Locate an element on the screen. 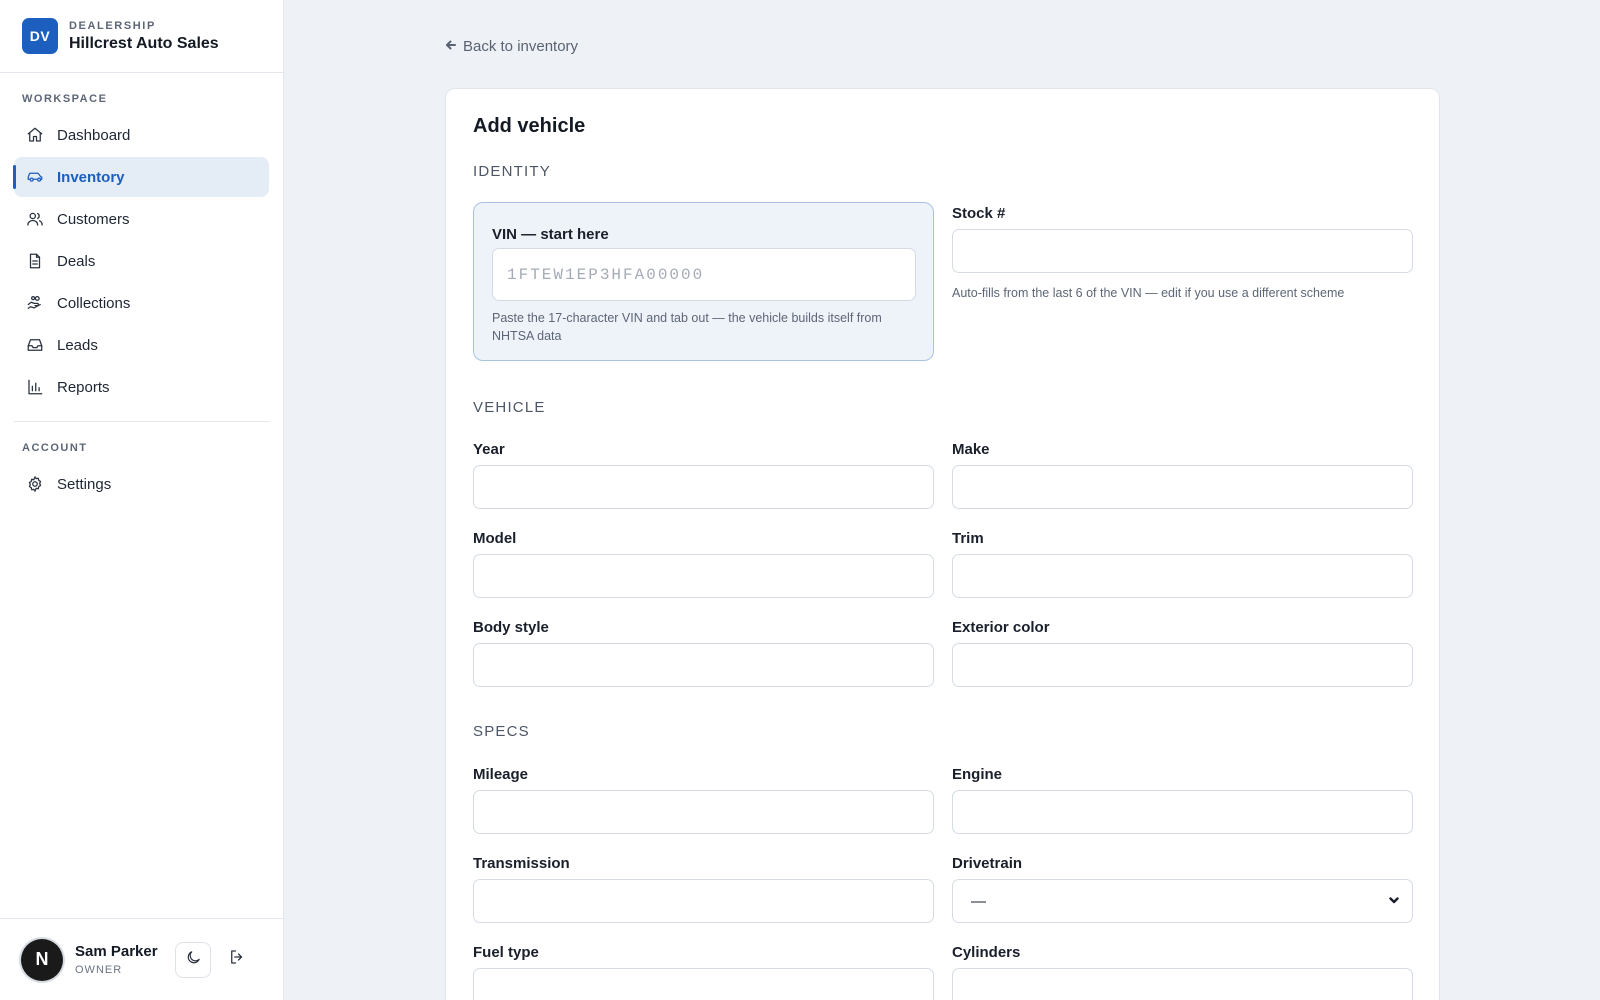  gear-icon is located at coordinates (35, 484).